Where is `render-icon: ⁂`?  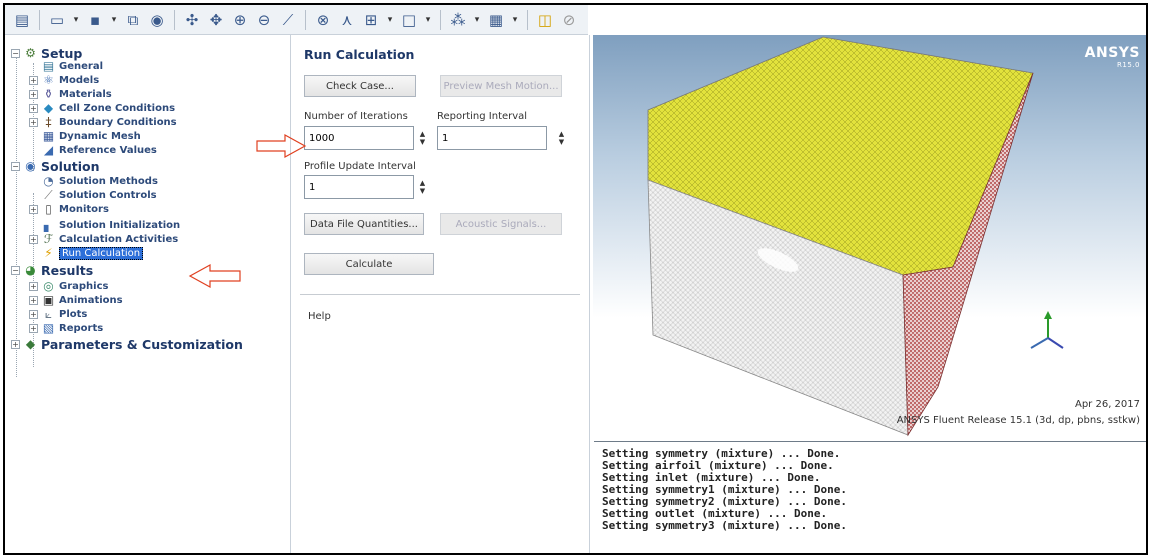 render-icon: ⁂ is located at coordinates (458, 20).